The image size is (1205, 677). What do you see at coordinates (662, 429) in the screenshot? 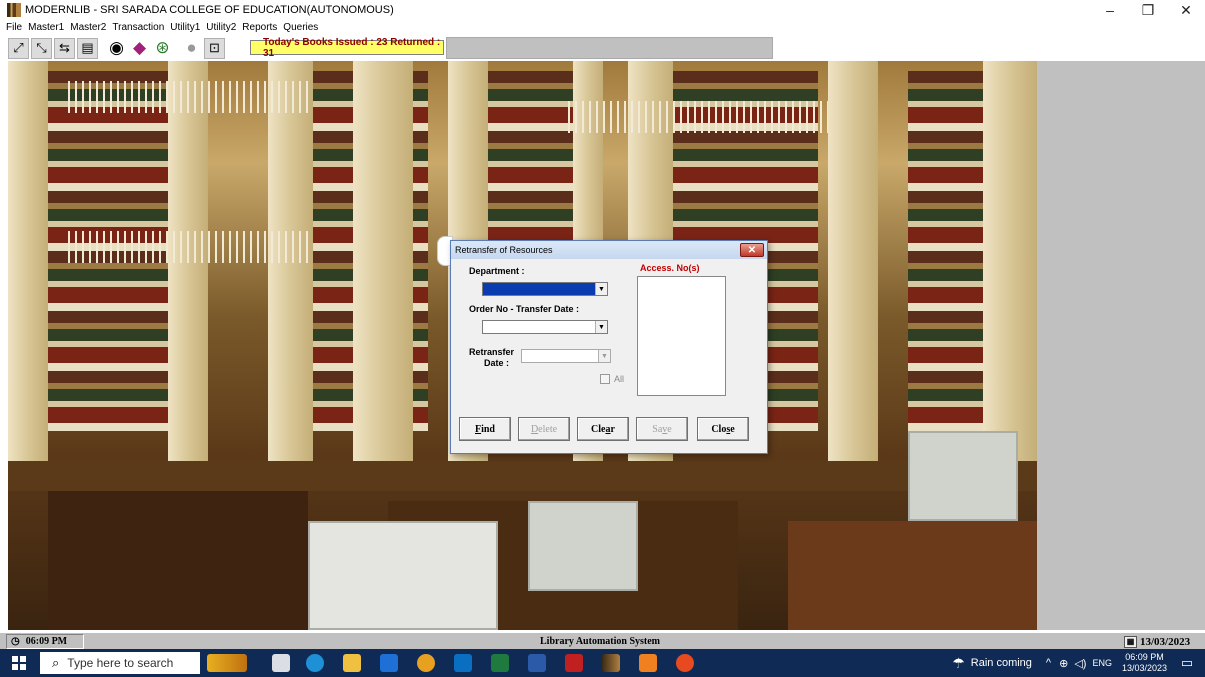
I see `save-button: Sa v e` at bounding box center [662, 429].